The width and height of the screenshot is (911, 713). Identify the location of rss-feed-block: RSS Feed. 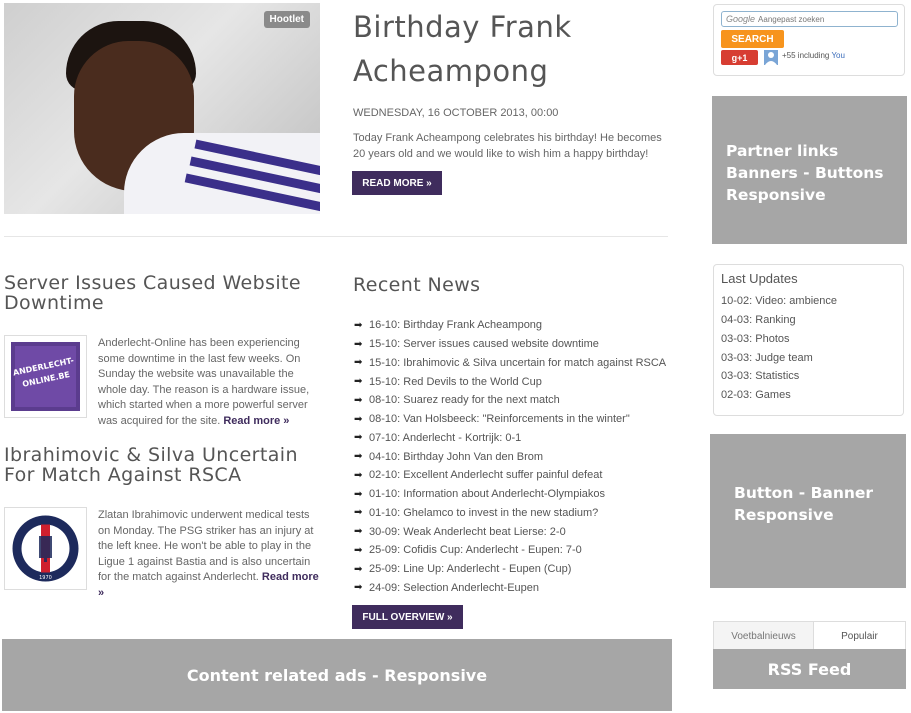
(809, 669).